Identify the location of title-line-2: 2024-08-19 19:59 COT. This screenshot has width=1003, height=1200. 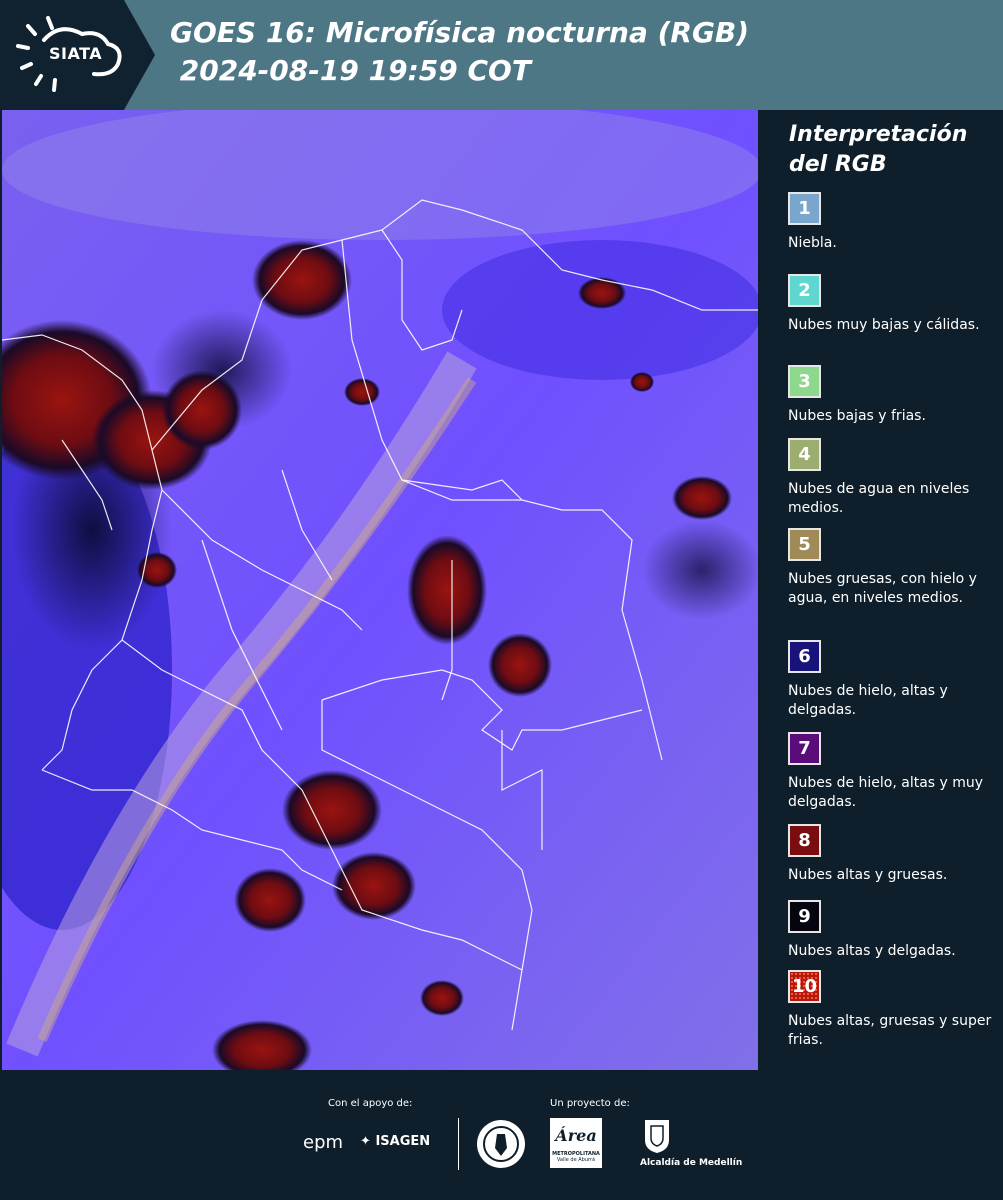
(350, 70).